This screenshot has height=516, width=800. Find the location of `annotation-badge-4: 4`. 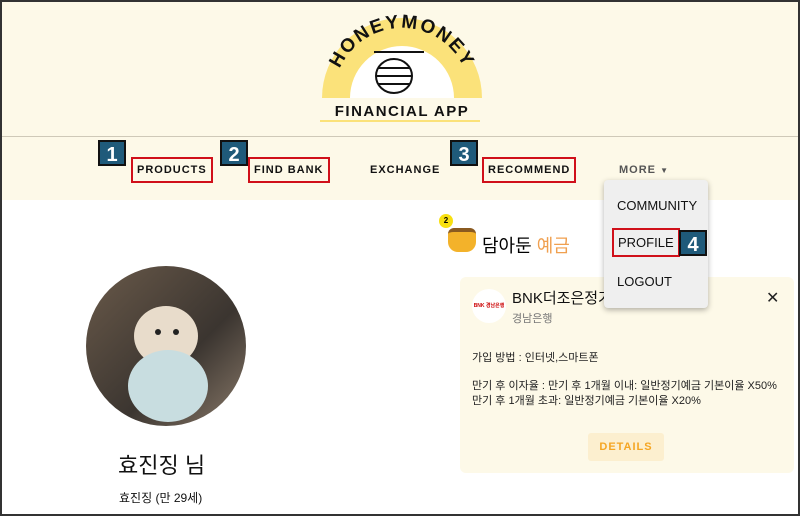

annotation-badge-4: 4 is located at coordinates (693, 243).